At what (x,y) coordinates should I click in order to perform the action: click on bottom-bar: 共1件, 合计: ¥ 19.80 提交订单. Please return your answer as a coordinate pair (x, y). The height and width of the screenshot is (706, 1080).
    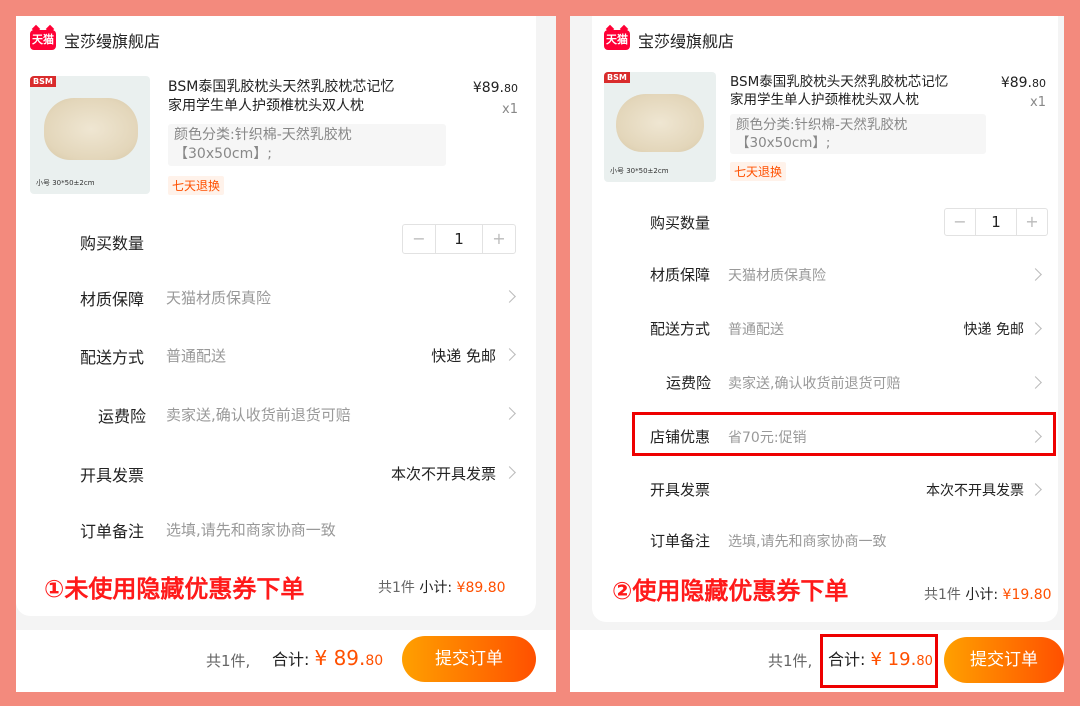
    Looking at the image, I should click on (817, 661).